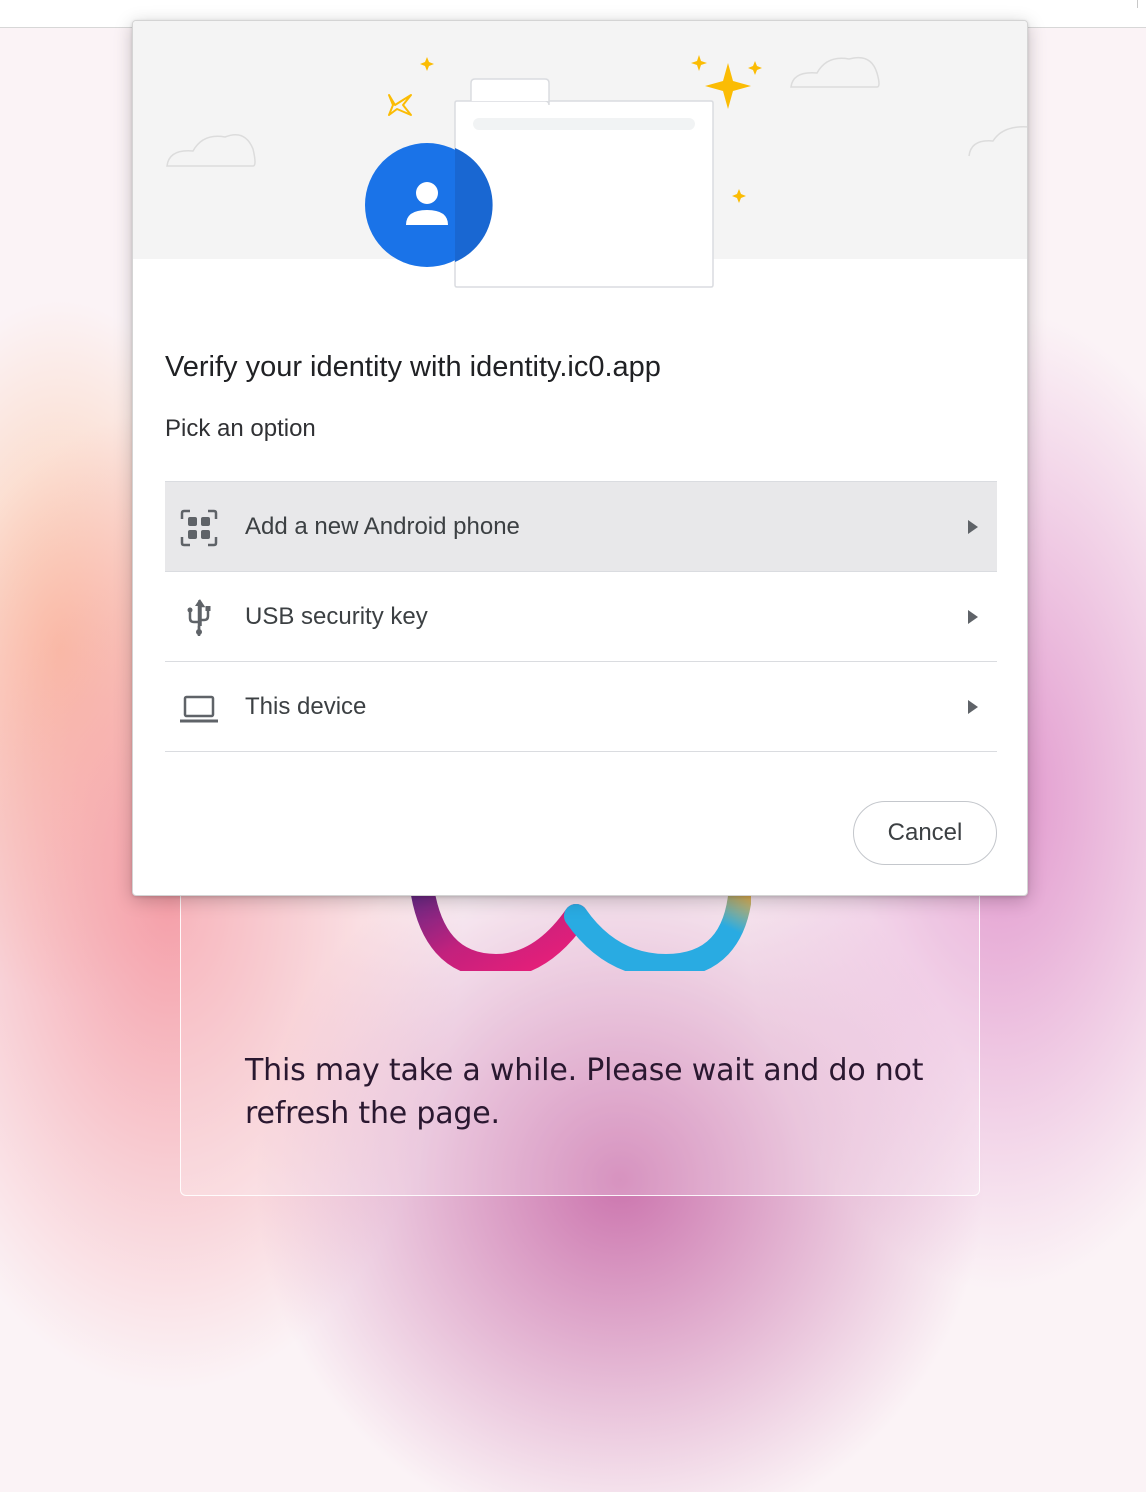 The height and width of the screenshot is (1492, 1146). What do you see at coordinates (240, 428) in the screenshot?
I see `dialog-subtitle: Pick an option` at bounding box center [240, 428].